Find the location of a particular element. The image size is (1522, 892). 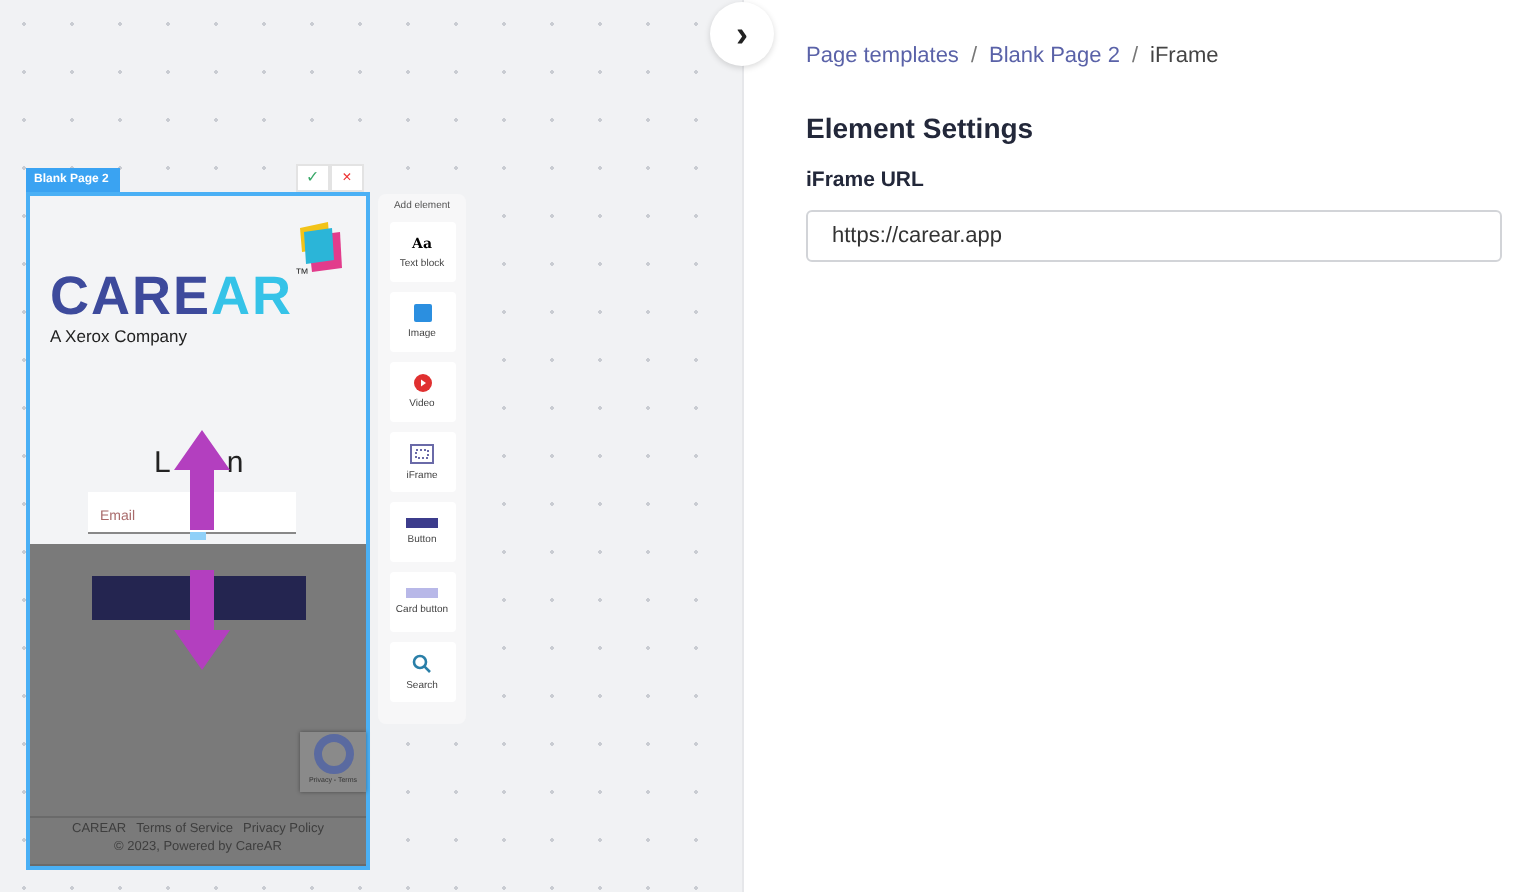

heading-fragment: L is located at coordinates (162, 463).